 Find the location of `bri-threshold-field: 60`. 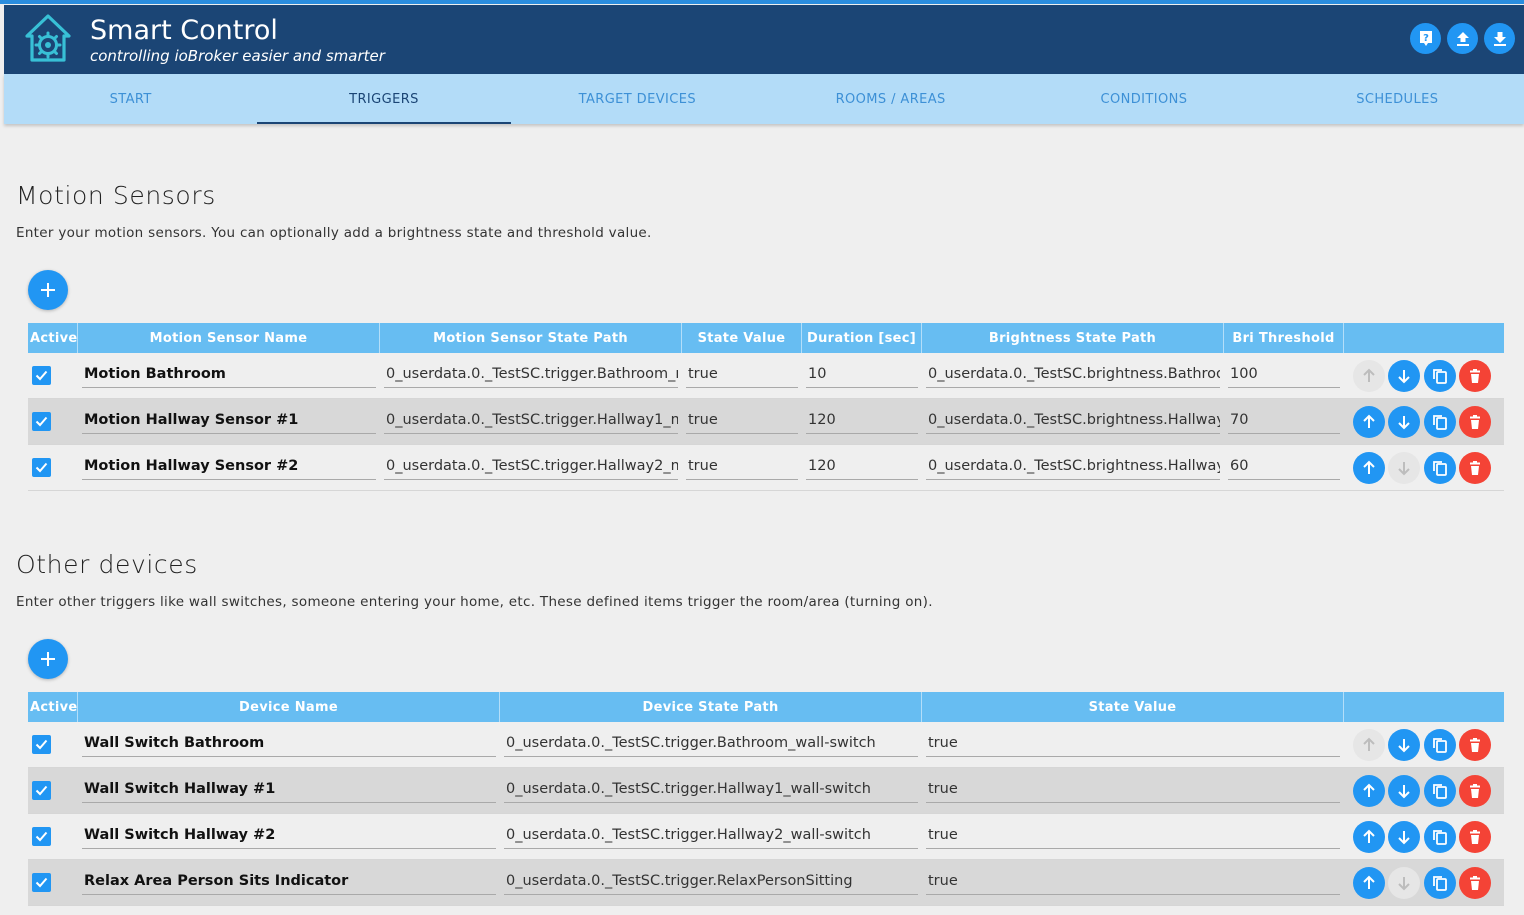

bri-threshold-field: 60 is located at coordinates (1284, 466).